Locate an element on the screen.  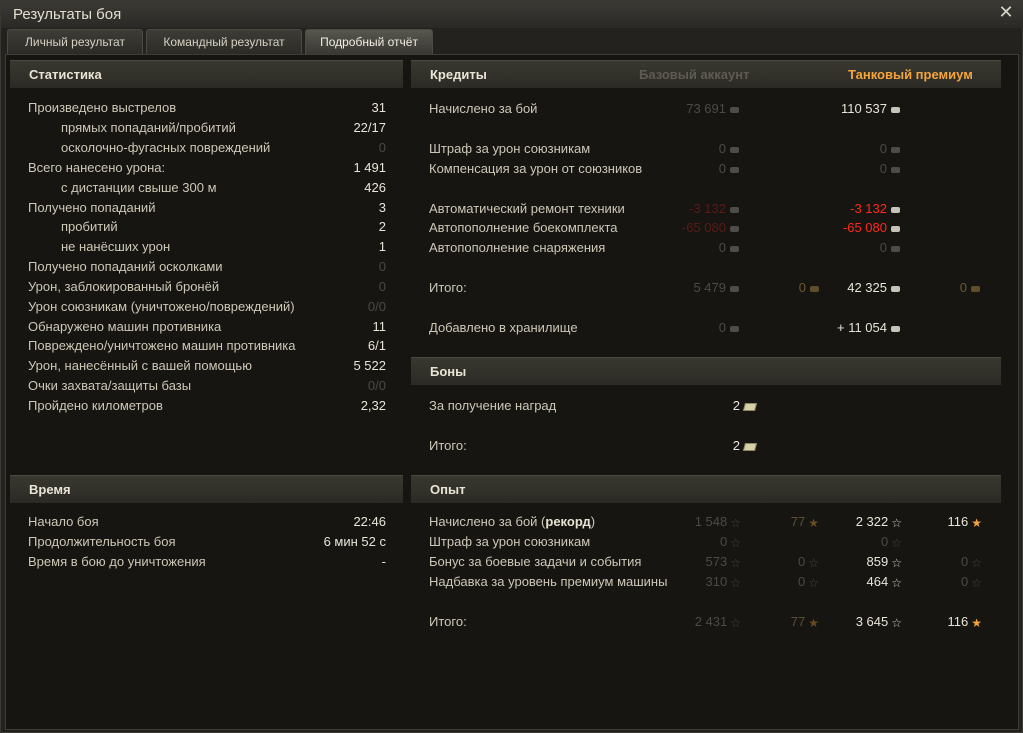
stat-value: 1 491 is located at coordinates (369, 167).